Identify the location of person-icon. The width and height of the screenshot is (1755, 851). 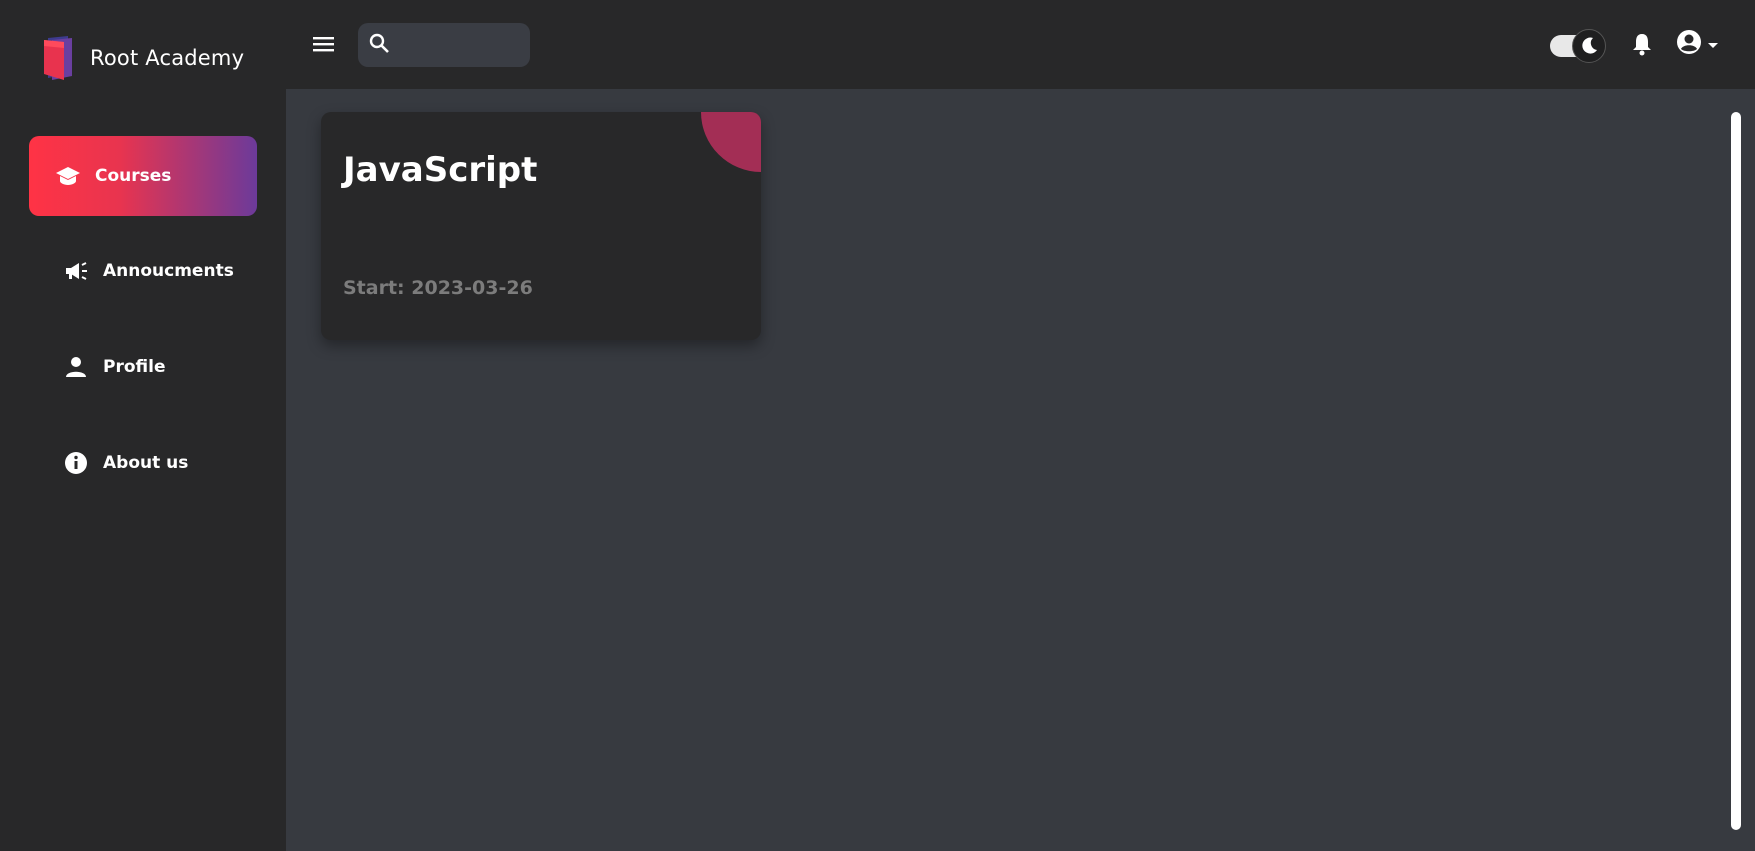
(76, 367).